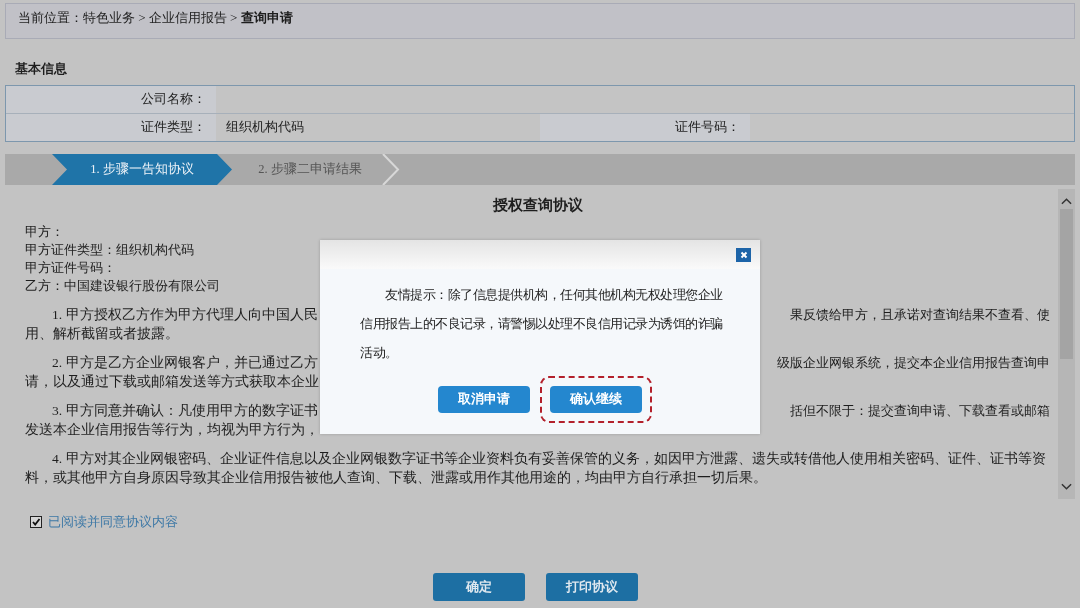  I want to click on dialog-button: 取消申请, so click(484, 399).